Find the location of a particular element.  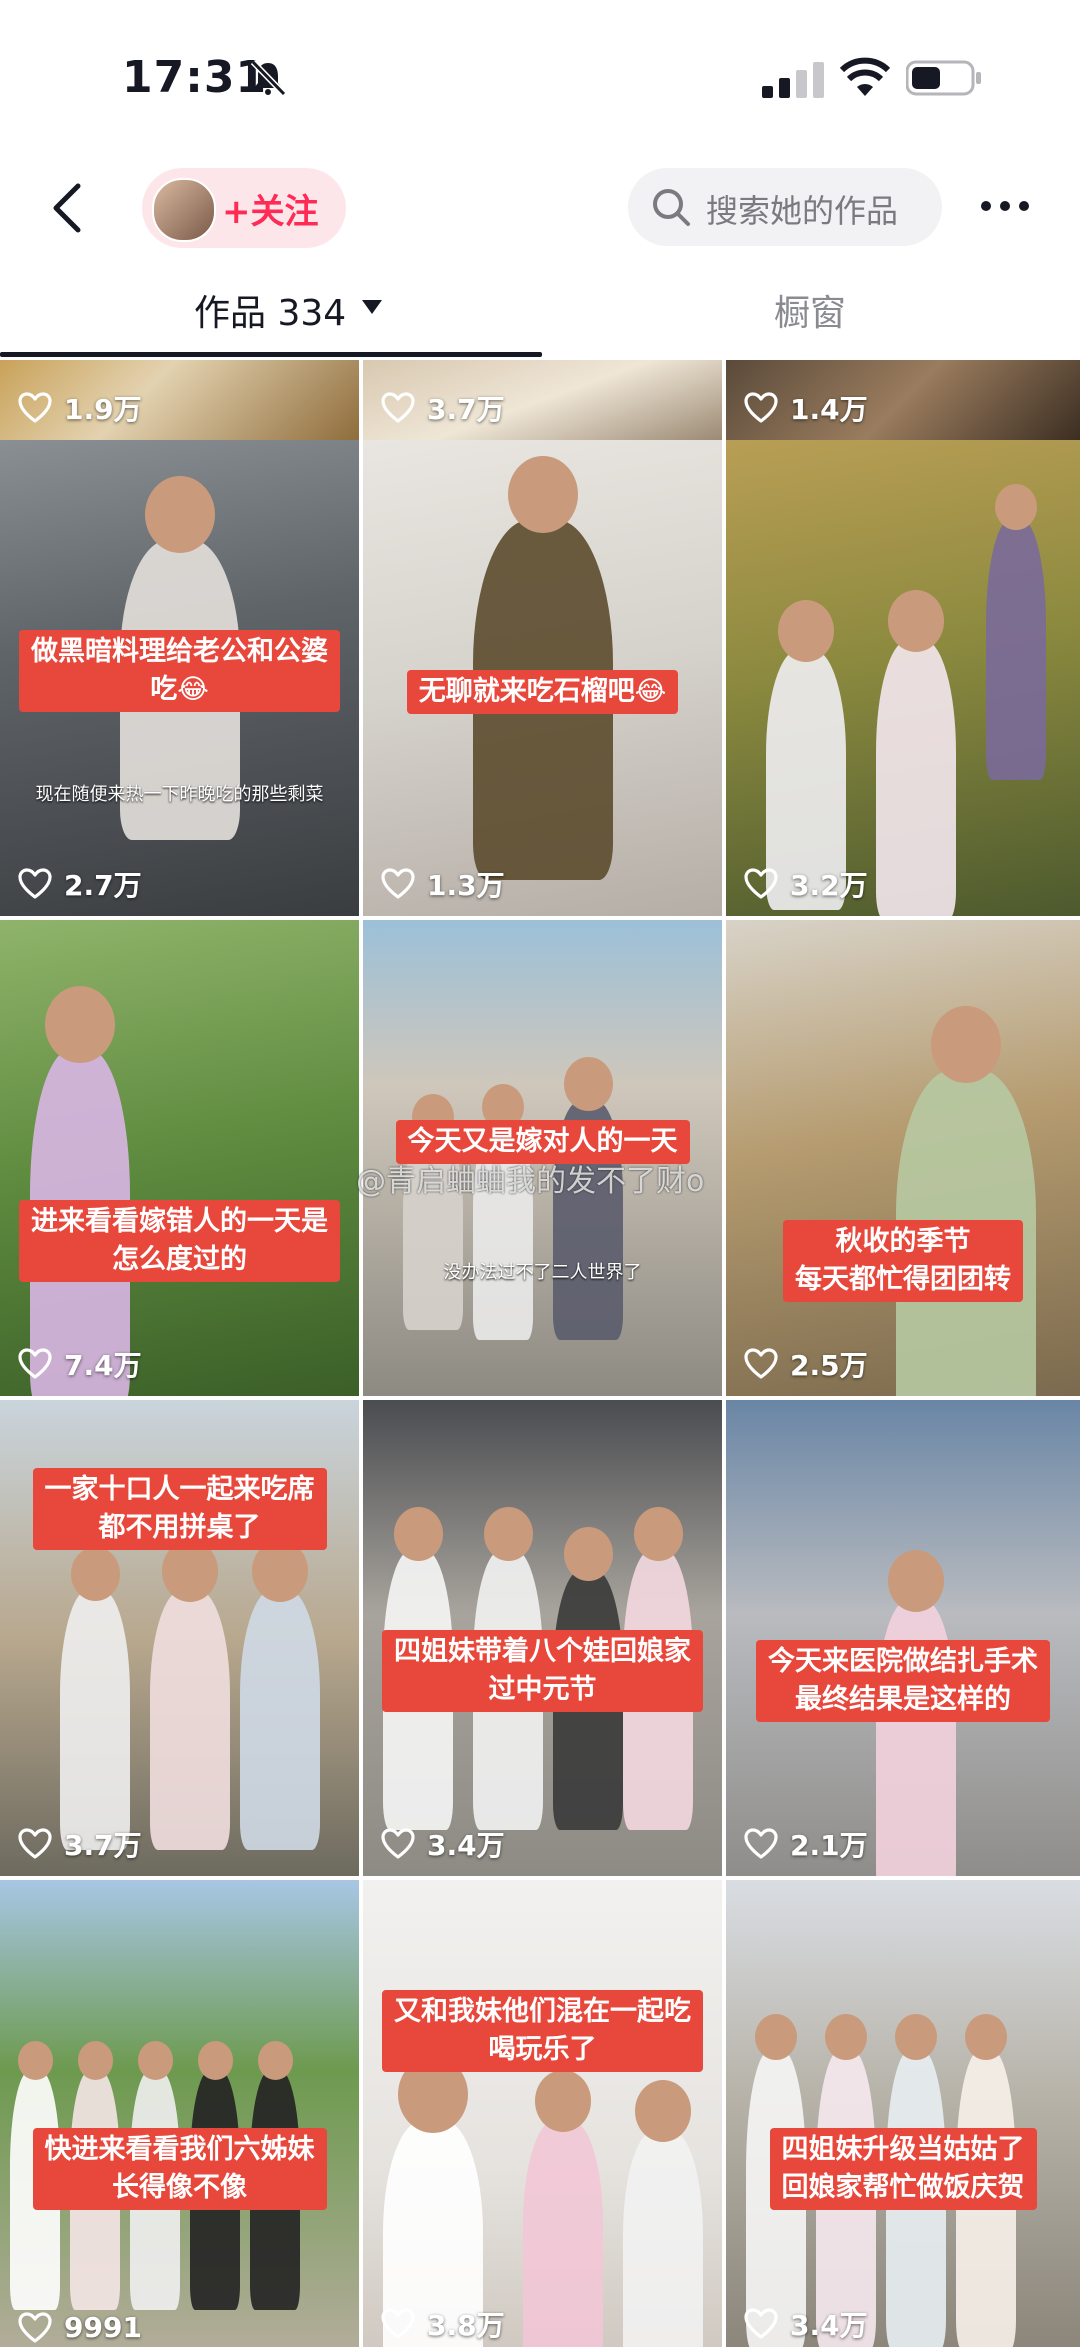

video-thumbnail: 1.9万 is located at coordinates (179, 400).